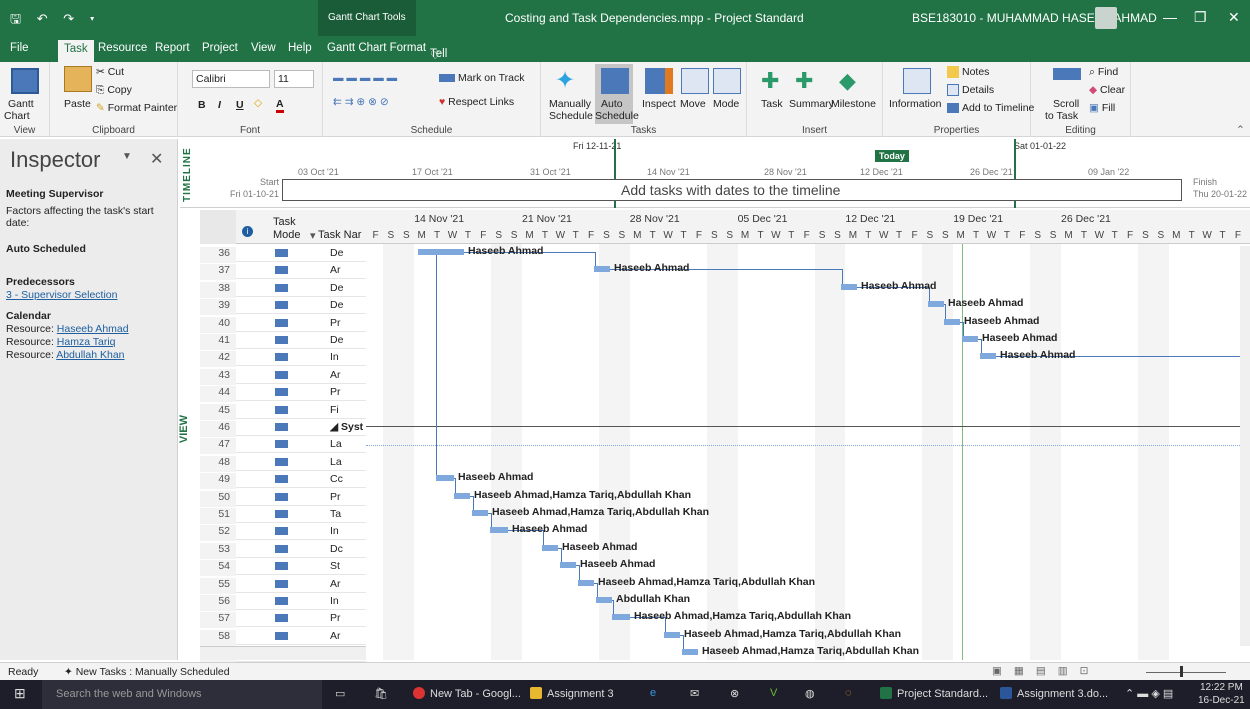 Image resolution: width=1250 pixels, height=709 pixels. What do you see at coordinates (915, 104) in the screenshot?
I see `information-button: Information` at bounding box center [915, 104].